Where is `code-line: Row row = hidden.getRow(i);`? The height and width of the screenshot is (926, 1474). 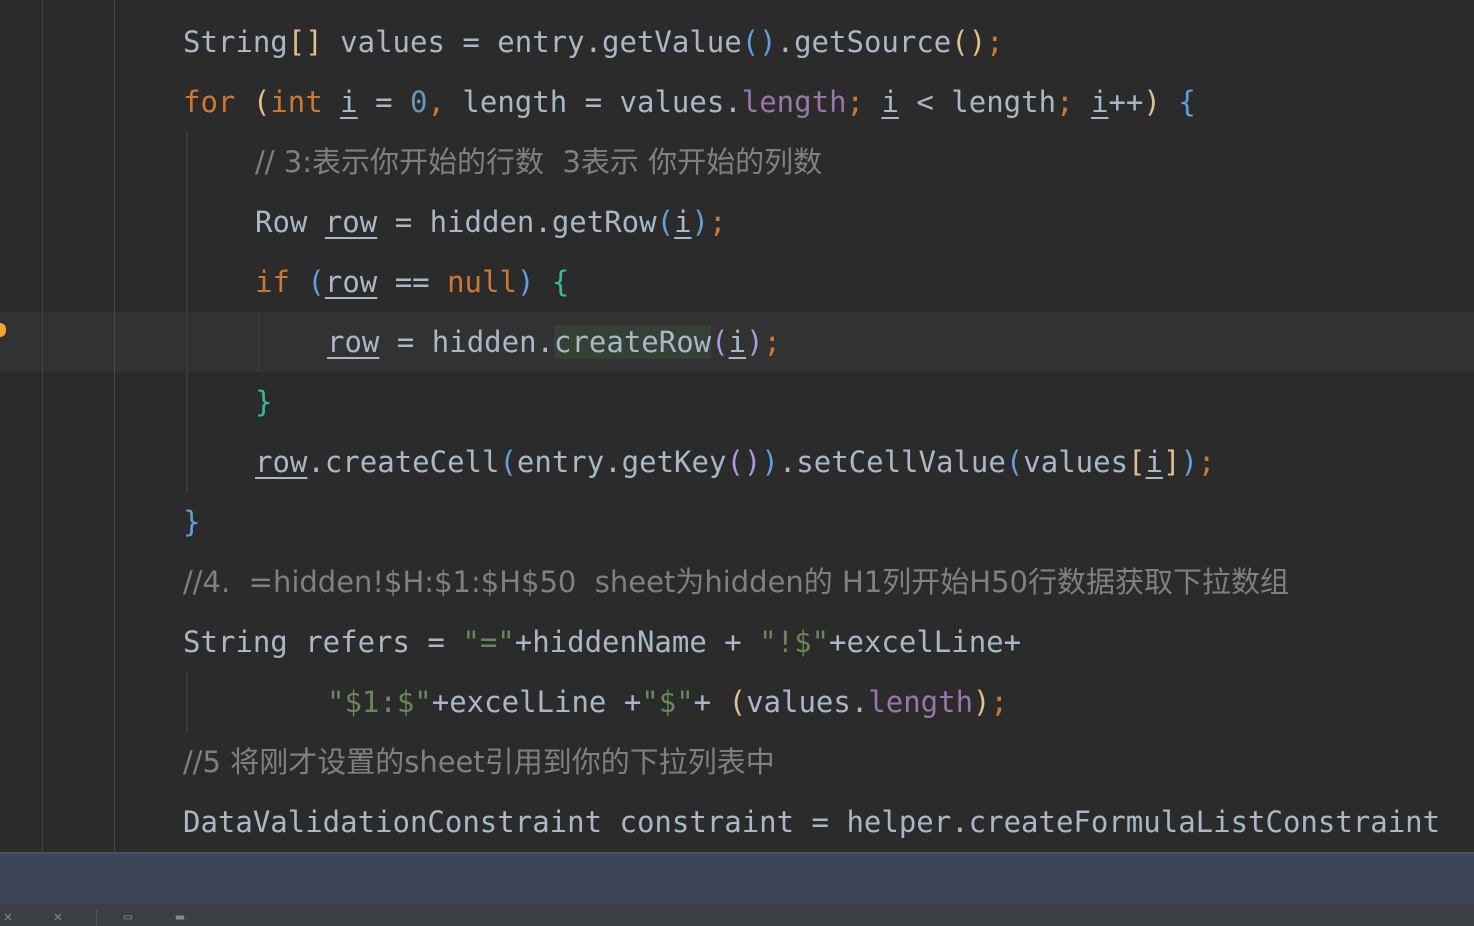 code-line: Row row = hidden.getRow(i); is located at coordinates (490, 222).